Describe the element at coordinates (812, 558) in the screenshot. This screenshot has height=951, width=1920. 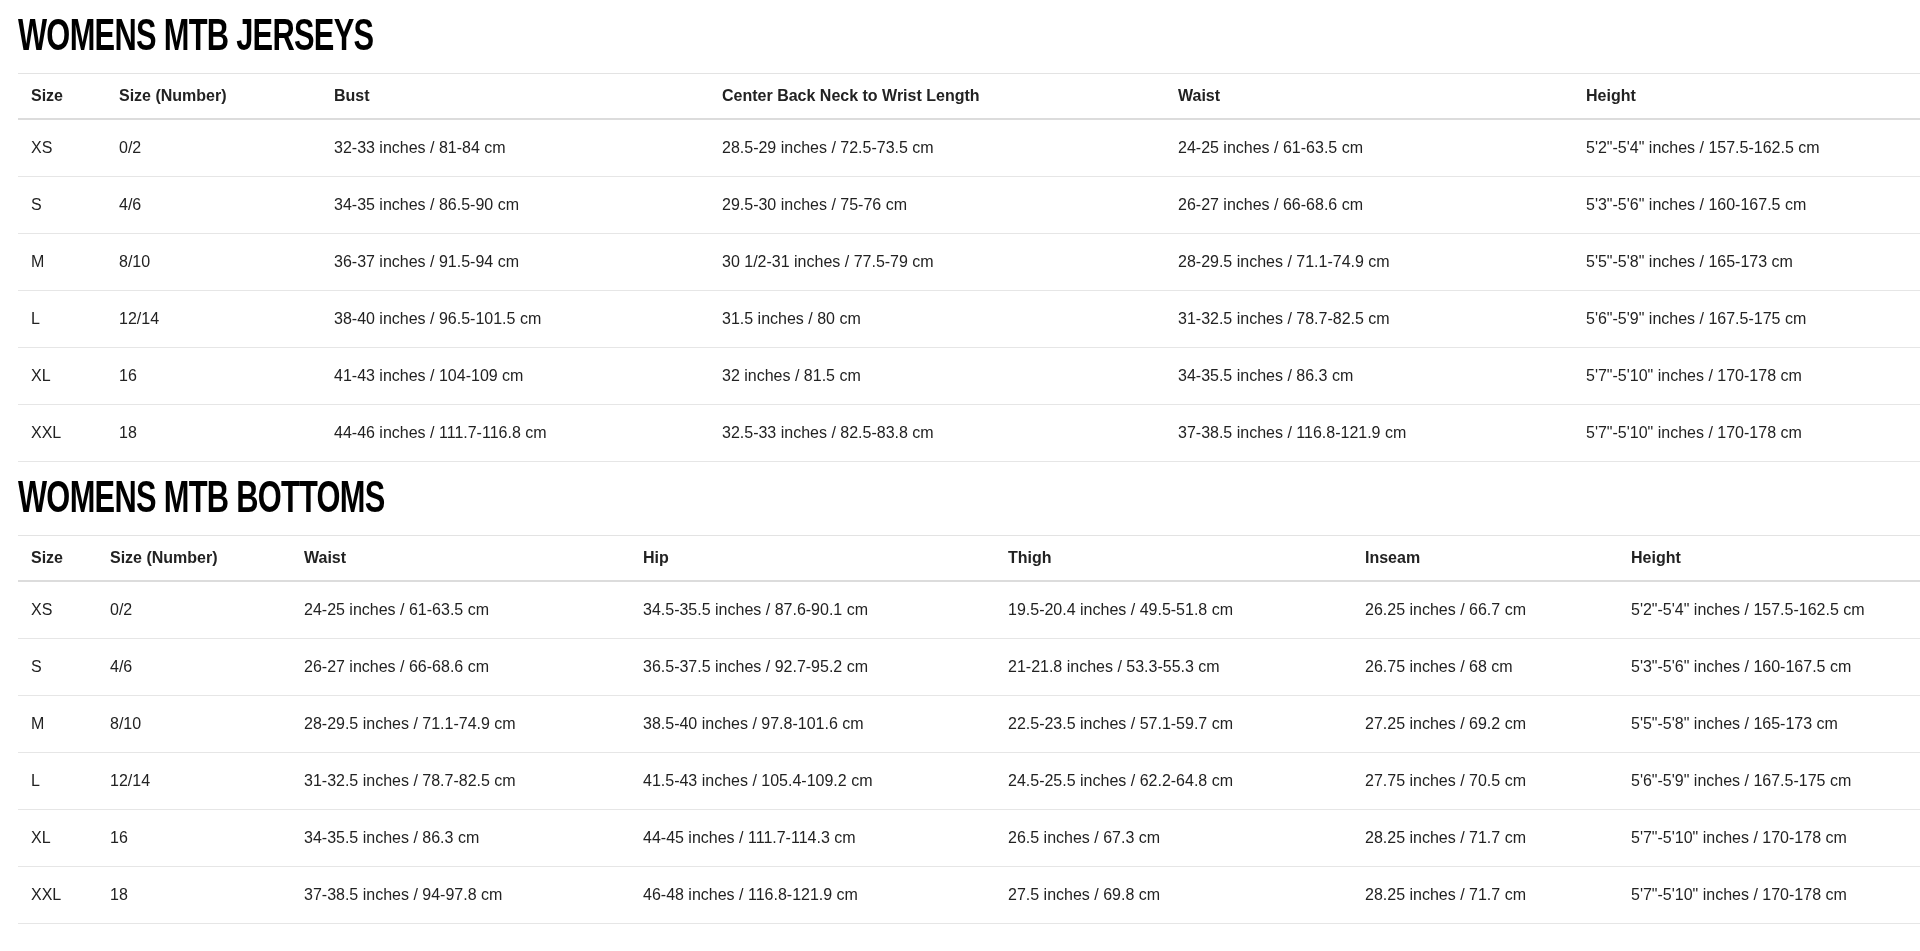
I see `column-header: Hip` at that location.